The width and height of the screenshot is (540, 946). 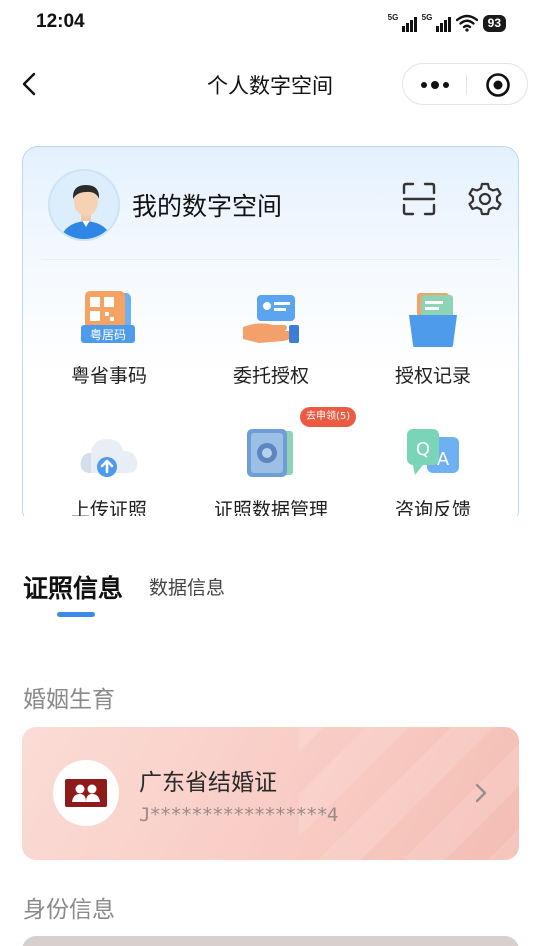 I want to click on grid-item-upload-certificate: 上传证照, so click(x=109, y=474).